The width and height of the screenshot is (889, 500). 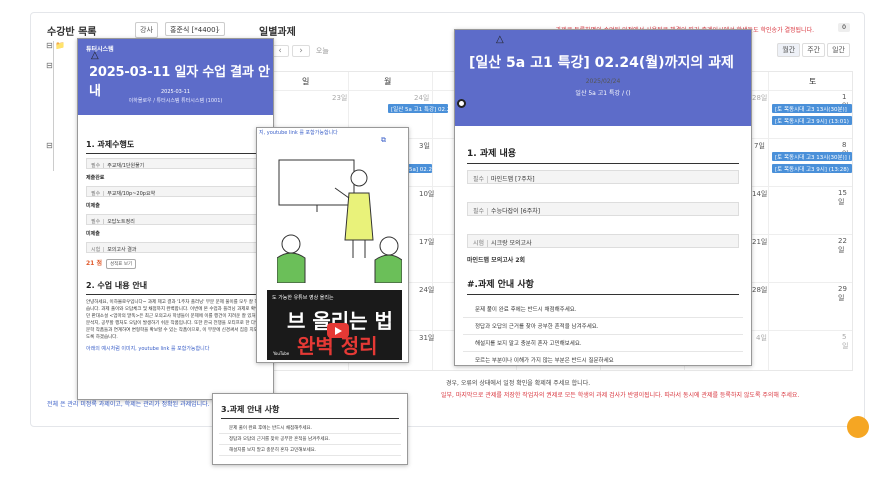 What do you see at coordinates (813, 81) in the screenshot?
I see `weekday-header: 토` at bounding box center [813, 81].